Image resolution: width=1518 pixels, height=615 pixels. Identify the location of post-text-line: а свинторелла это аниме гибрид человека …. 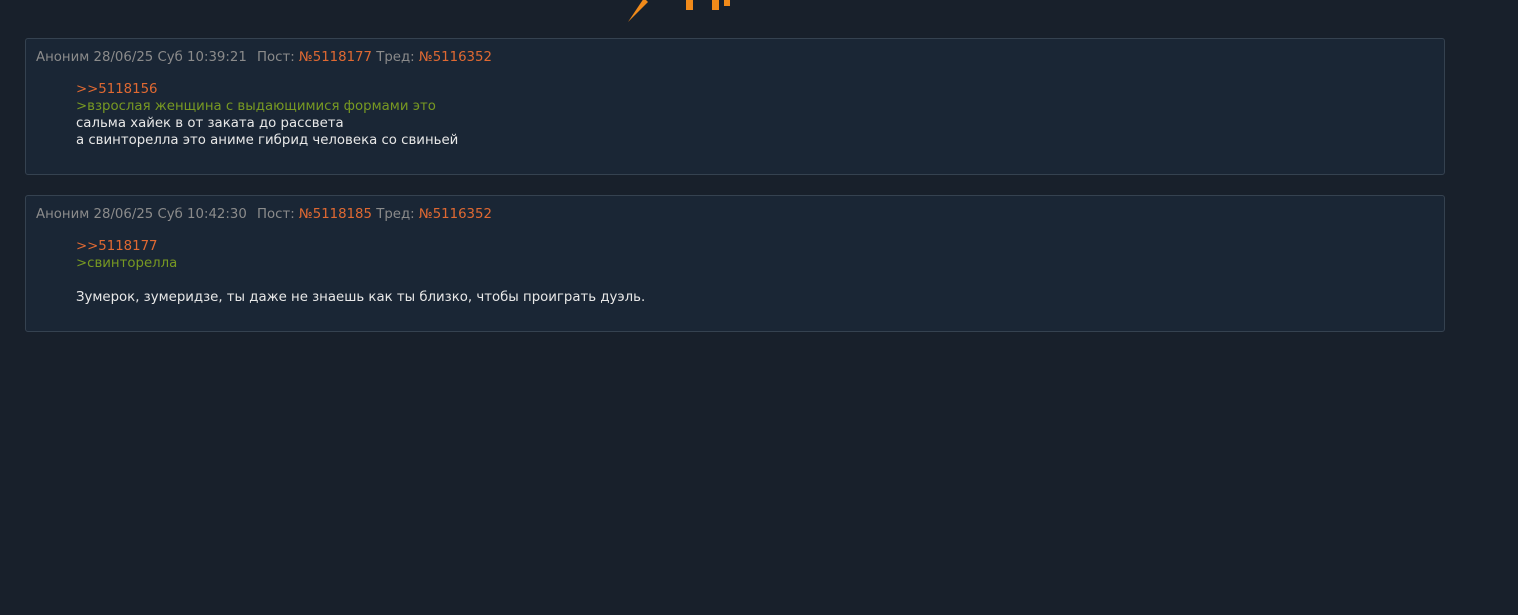
(267, 140).